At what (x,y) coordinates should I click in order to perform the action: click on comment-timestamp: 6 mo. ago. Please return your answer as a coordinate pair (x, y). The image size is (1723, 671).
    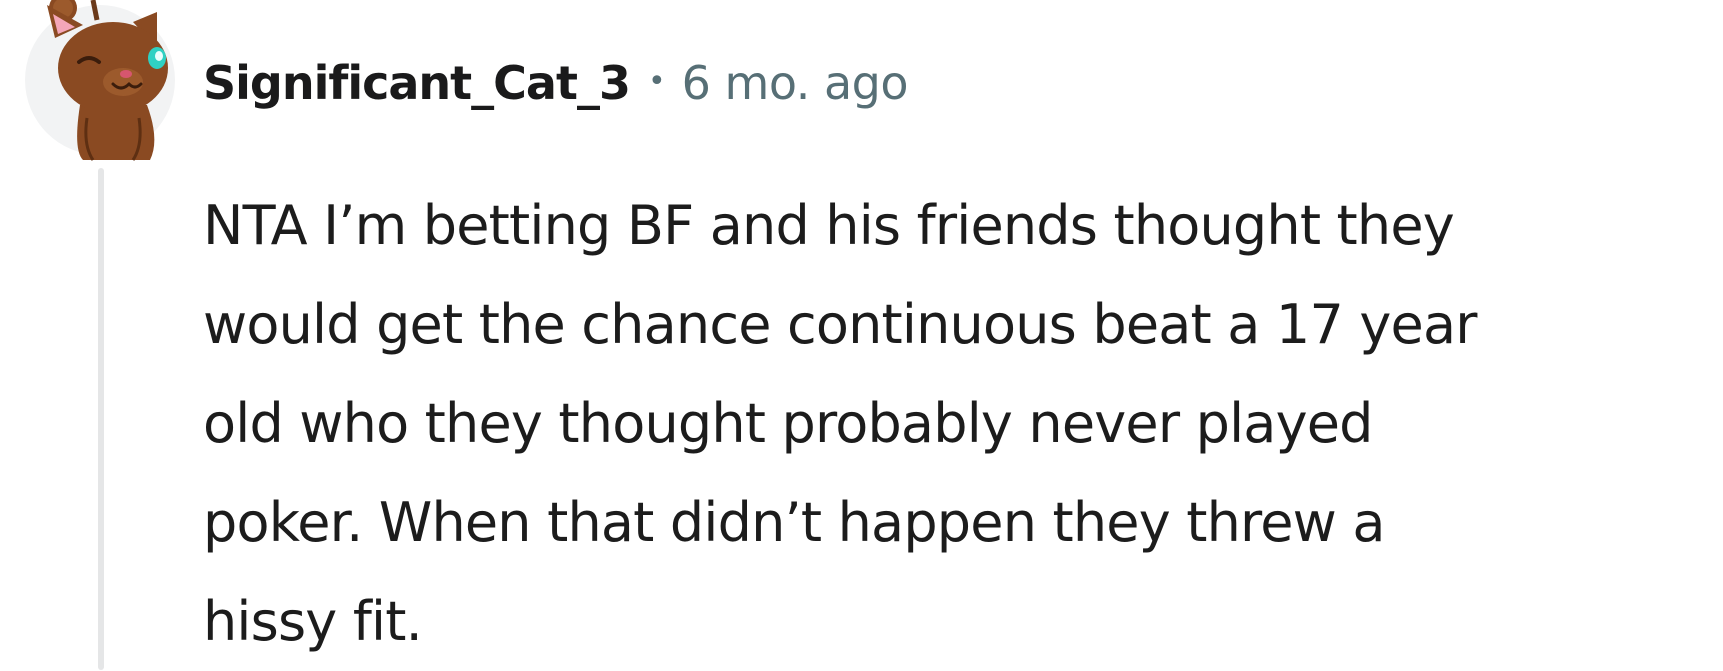
    Looking at the image, I should click on (795, 83).